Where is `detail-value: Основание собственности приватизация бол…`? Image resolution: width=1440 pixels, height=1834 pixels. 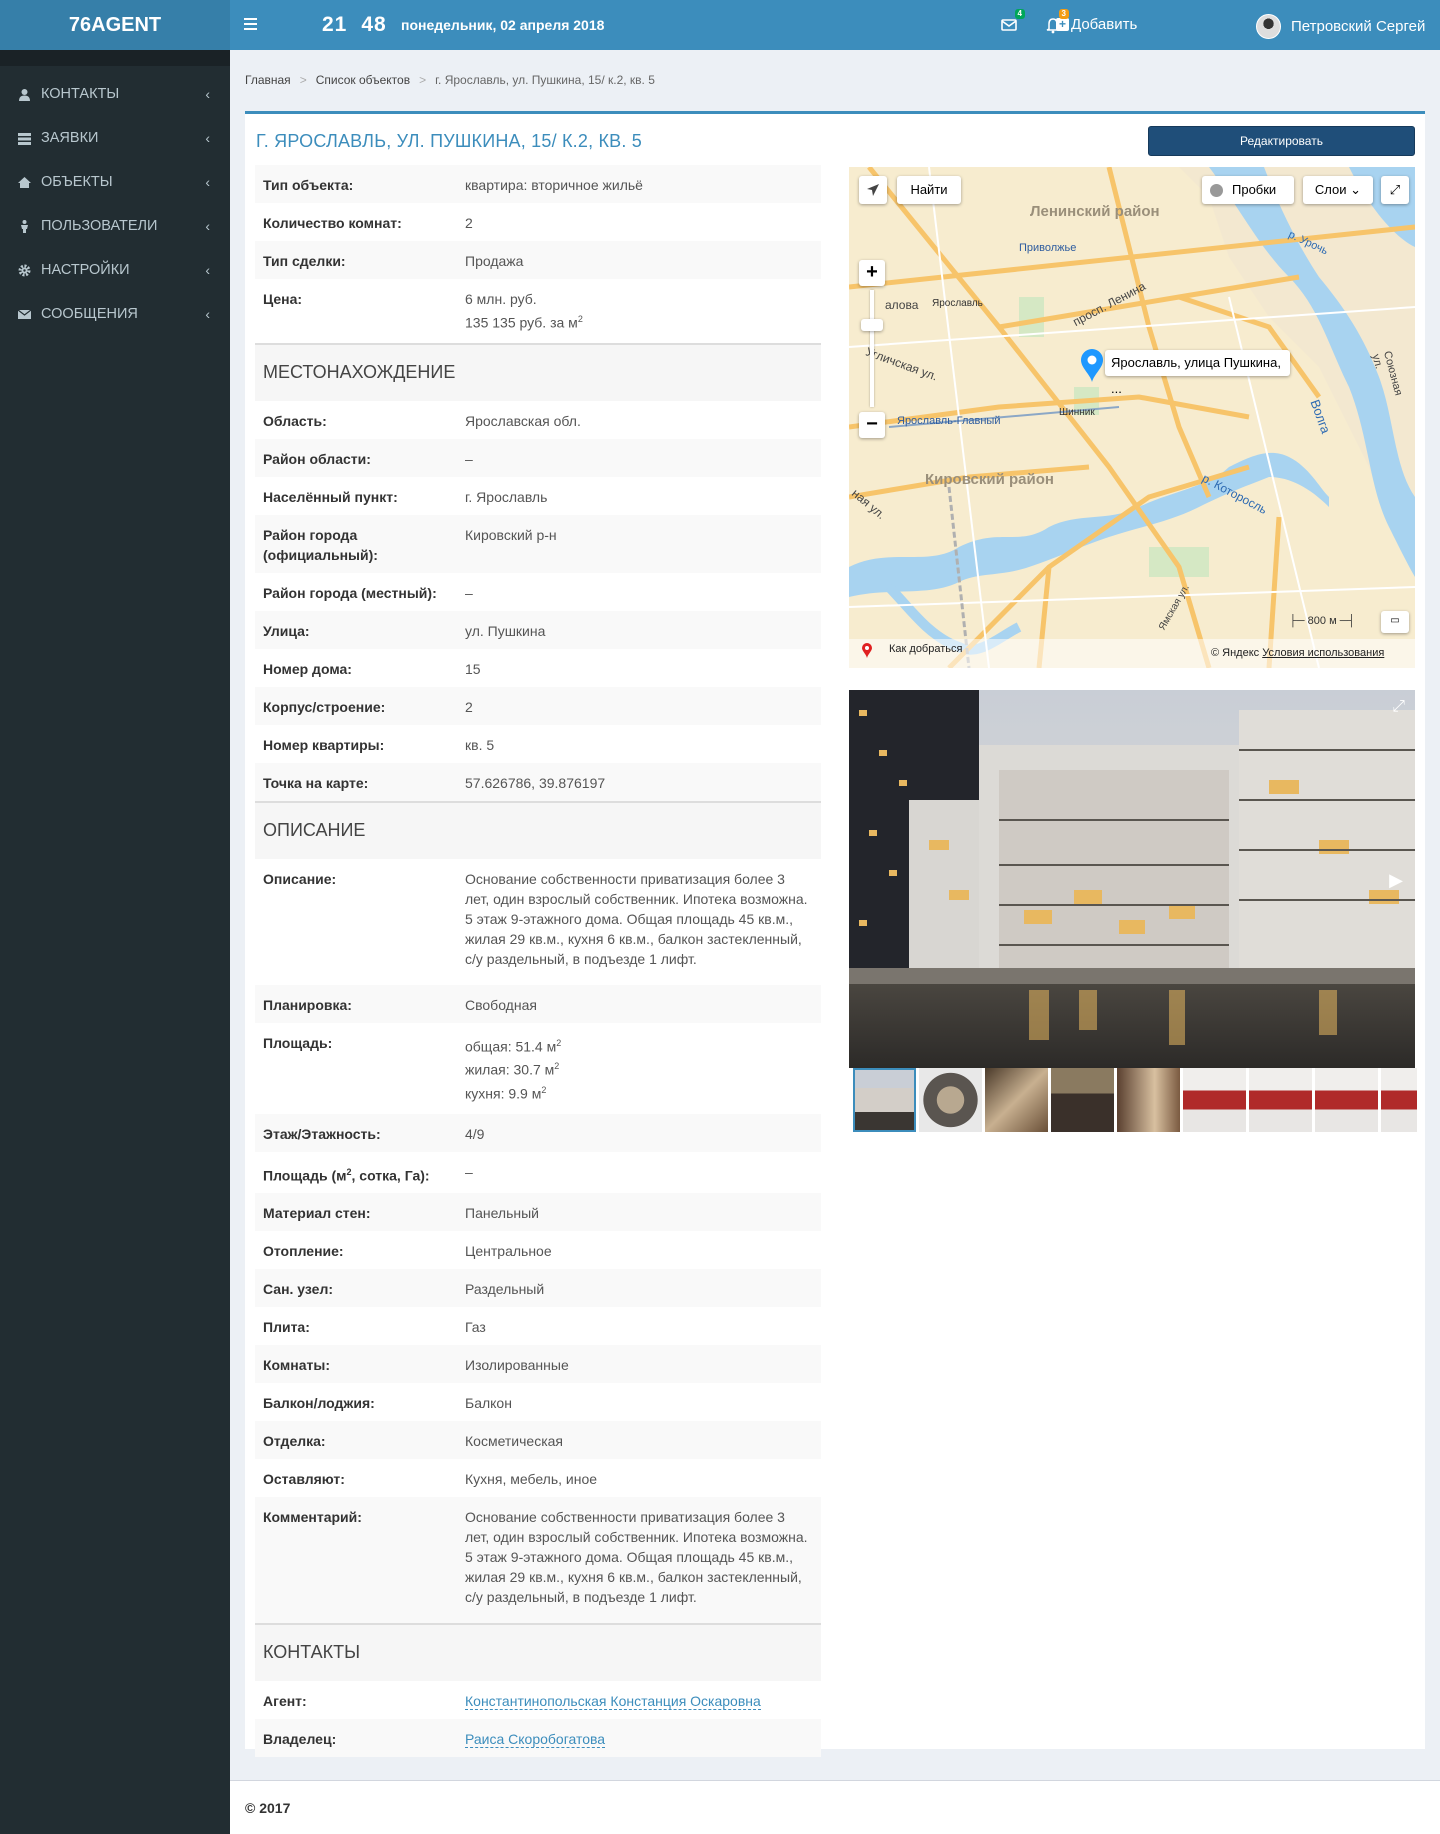 detail-value: Основание собственности приватизация бол… is located at coordinates (636, 1557).